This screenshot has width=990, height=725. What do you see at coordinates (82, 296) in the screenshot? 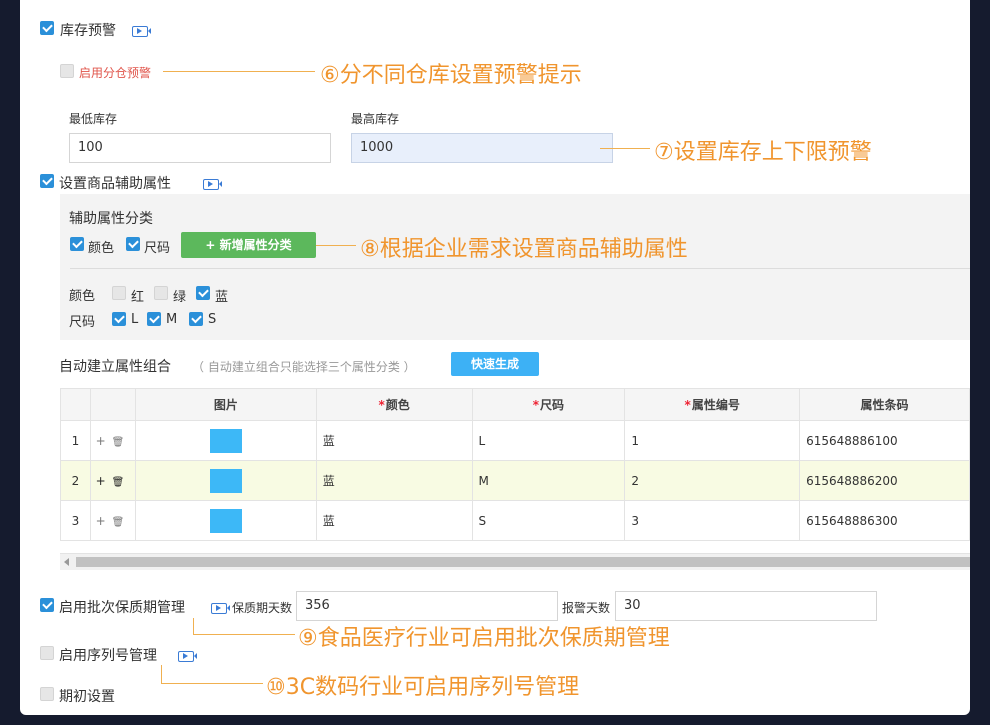
I see `color-row-label: 颜色` at bounding box center [82, 296].